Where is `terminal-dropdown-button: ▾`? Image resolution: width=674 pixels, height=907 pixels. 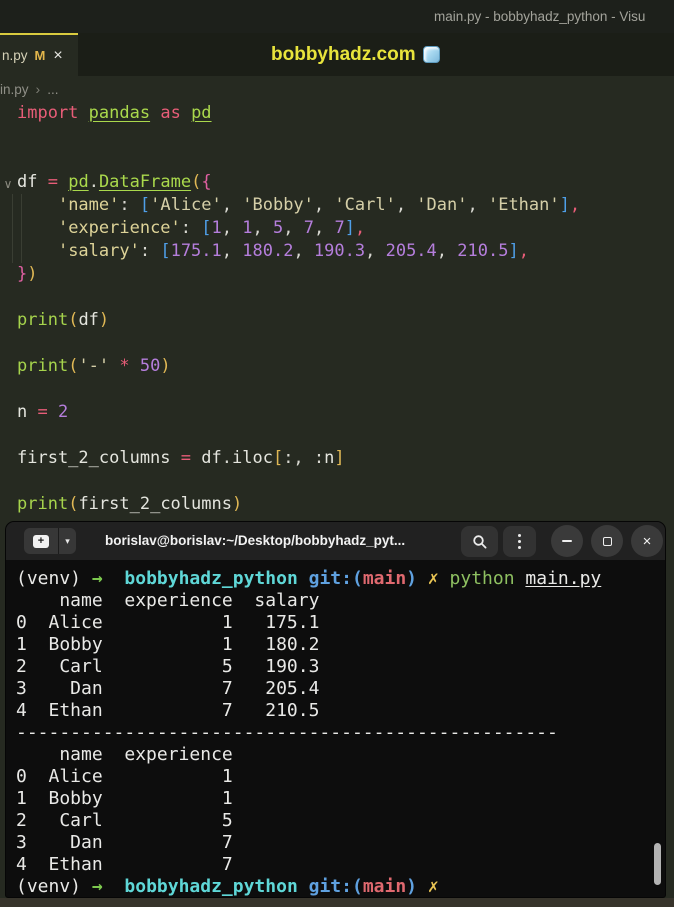
terminal-dropdown-button: ▾ is located at coordinates (67, 541).